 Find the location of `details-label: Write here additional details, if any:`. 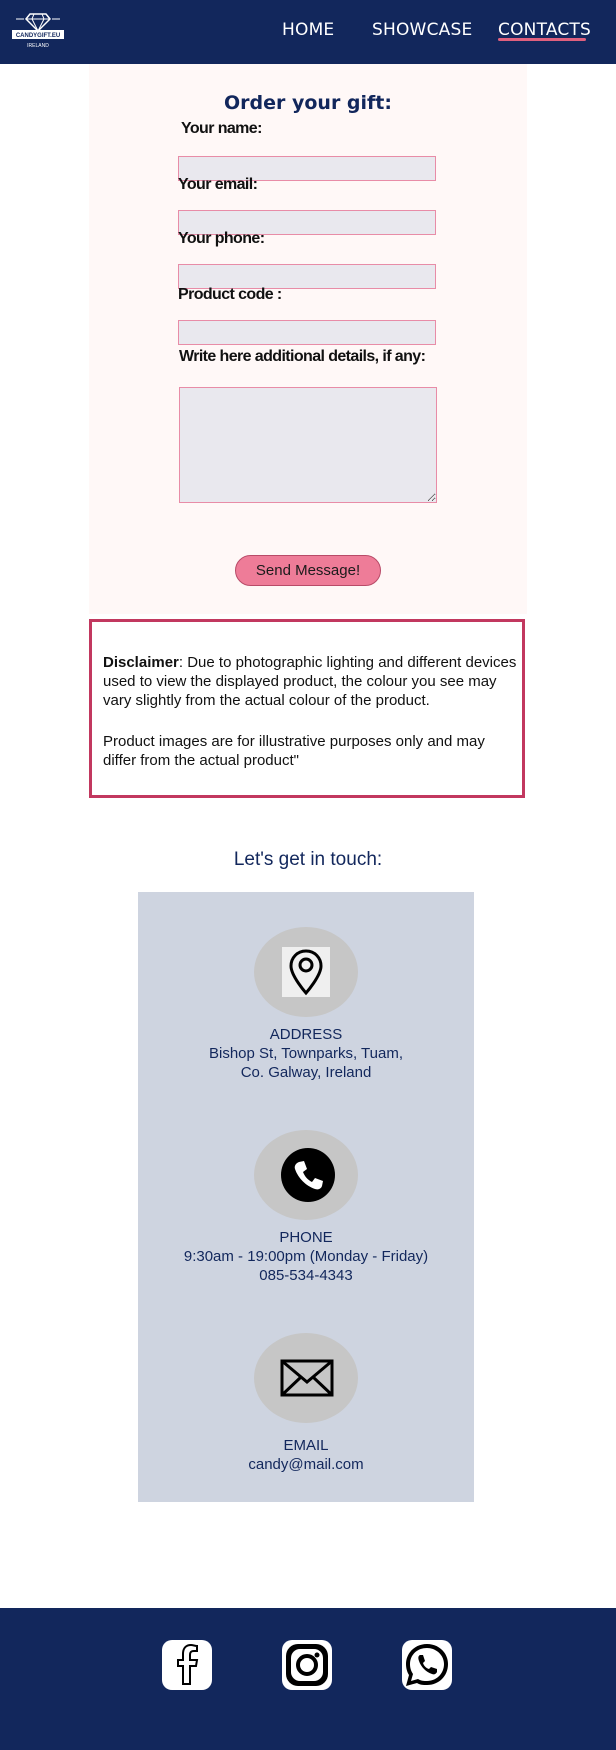

details-label: Write here additional details, if any: is located at coordinates (302, 356).